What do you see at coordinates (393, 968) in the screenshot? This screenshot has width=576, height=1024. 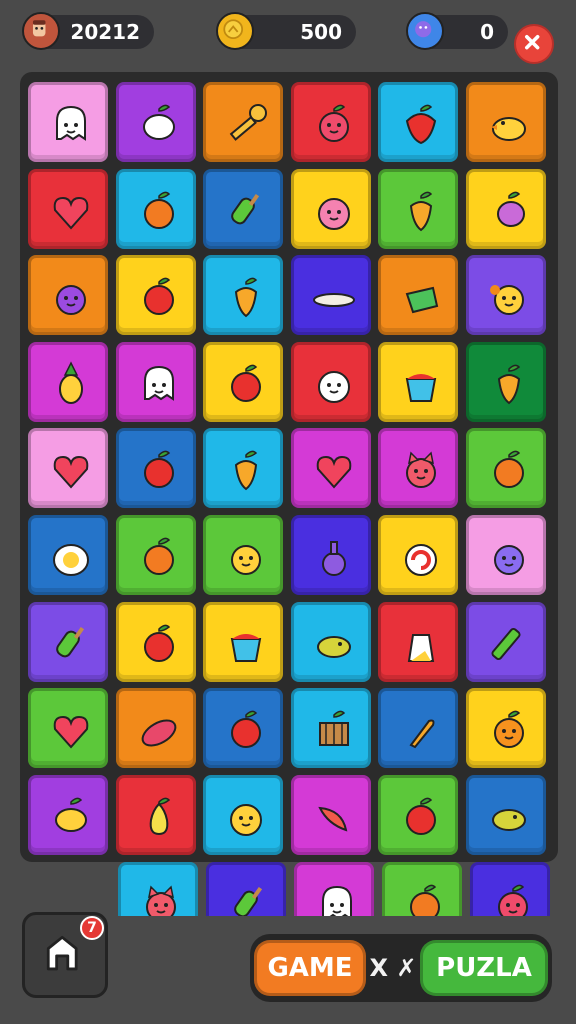 I see `versus-label: X ✗` at bounding box center [393, 968].